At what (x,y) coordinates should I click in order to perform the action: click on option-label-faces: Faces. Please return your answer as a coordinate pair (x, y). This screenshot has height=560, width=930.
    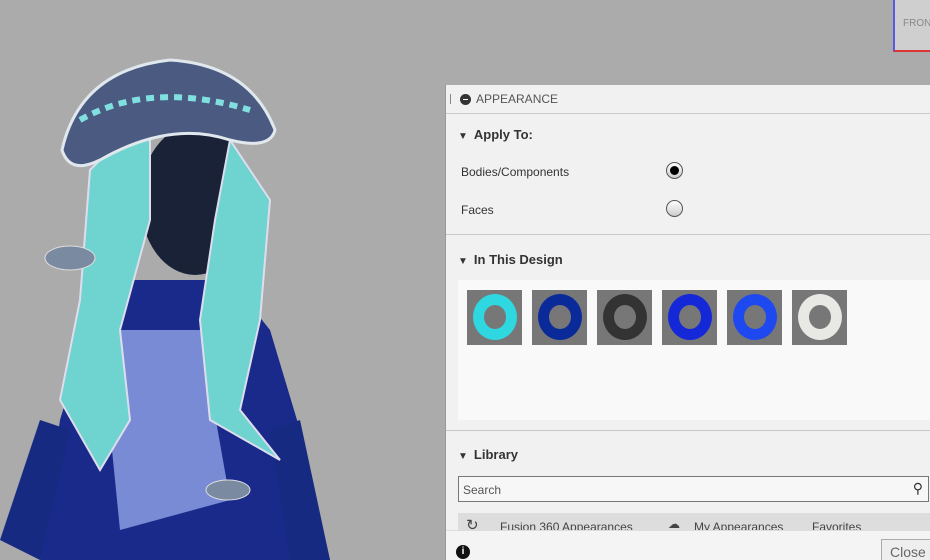
    Looking at the image, I should click on (477, 210).